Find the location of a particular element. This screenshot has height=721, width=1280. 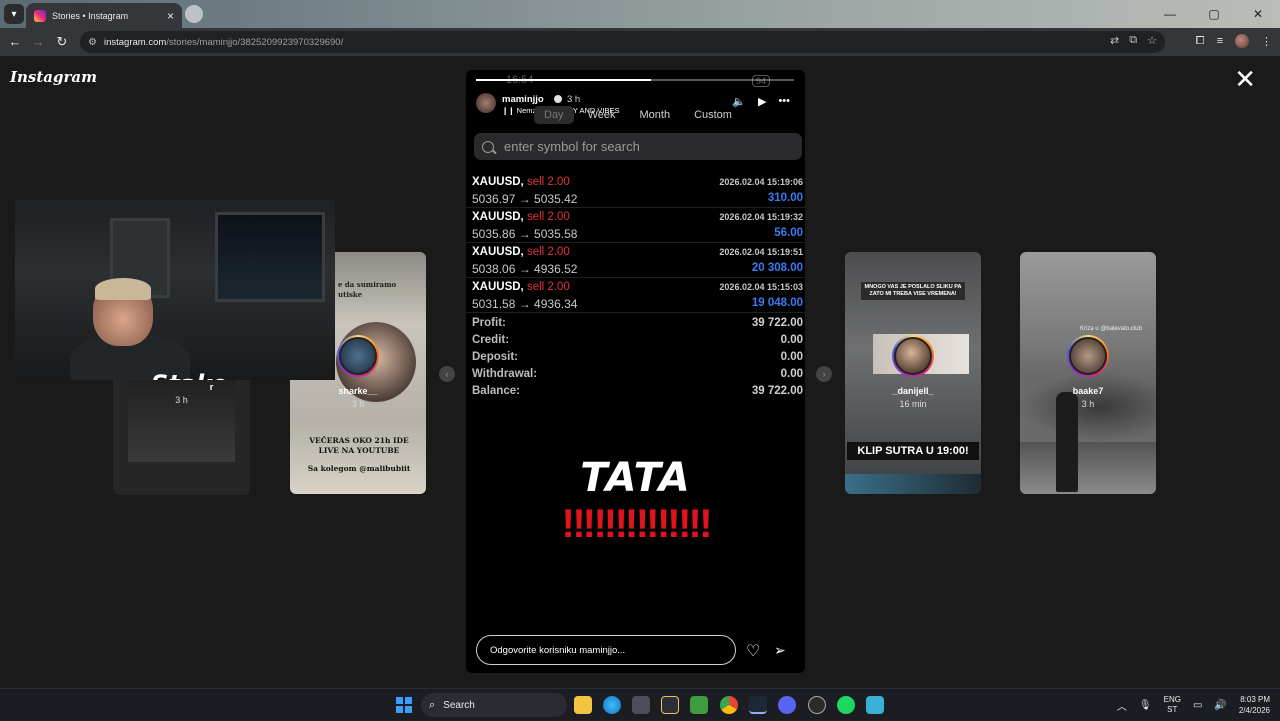

network-icon: ▭ is located at coordinates (1197, 705).